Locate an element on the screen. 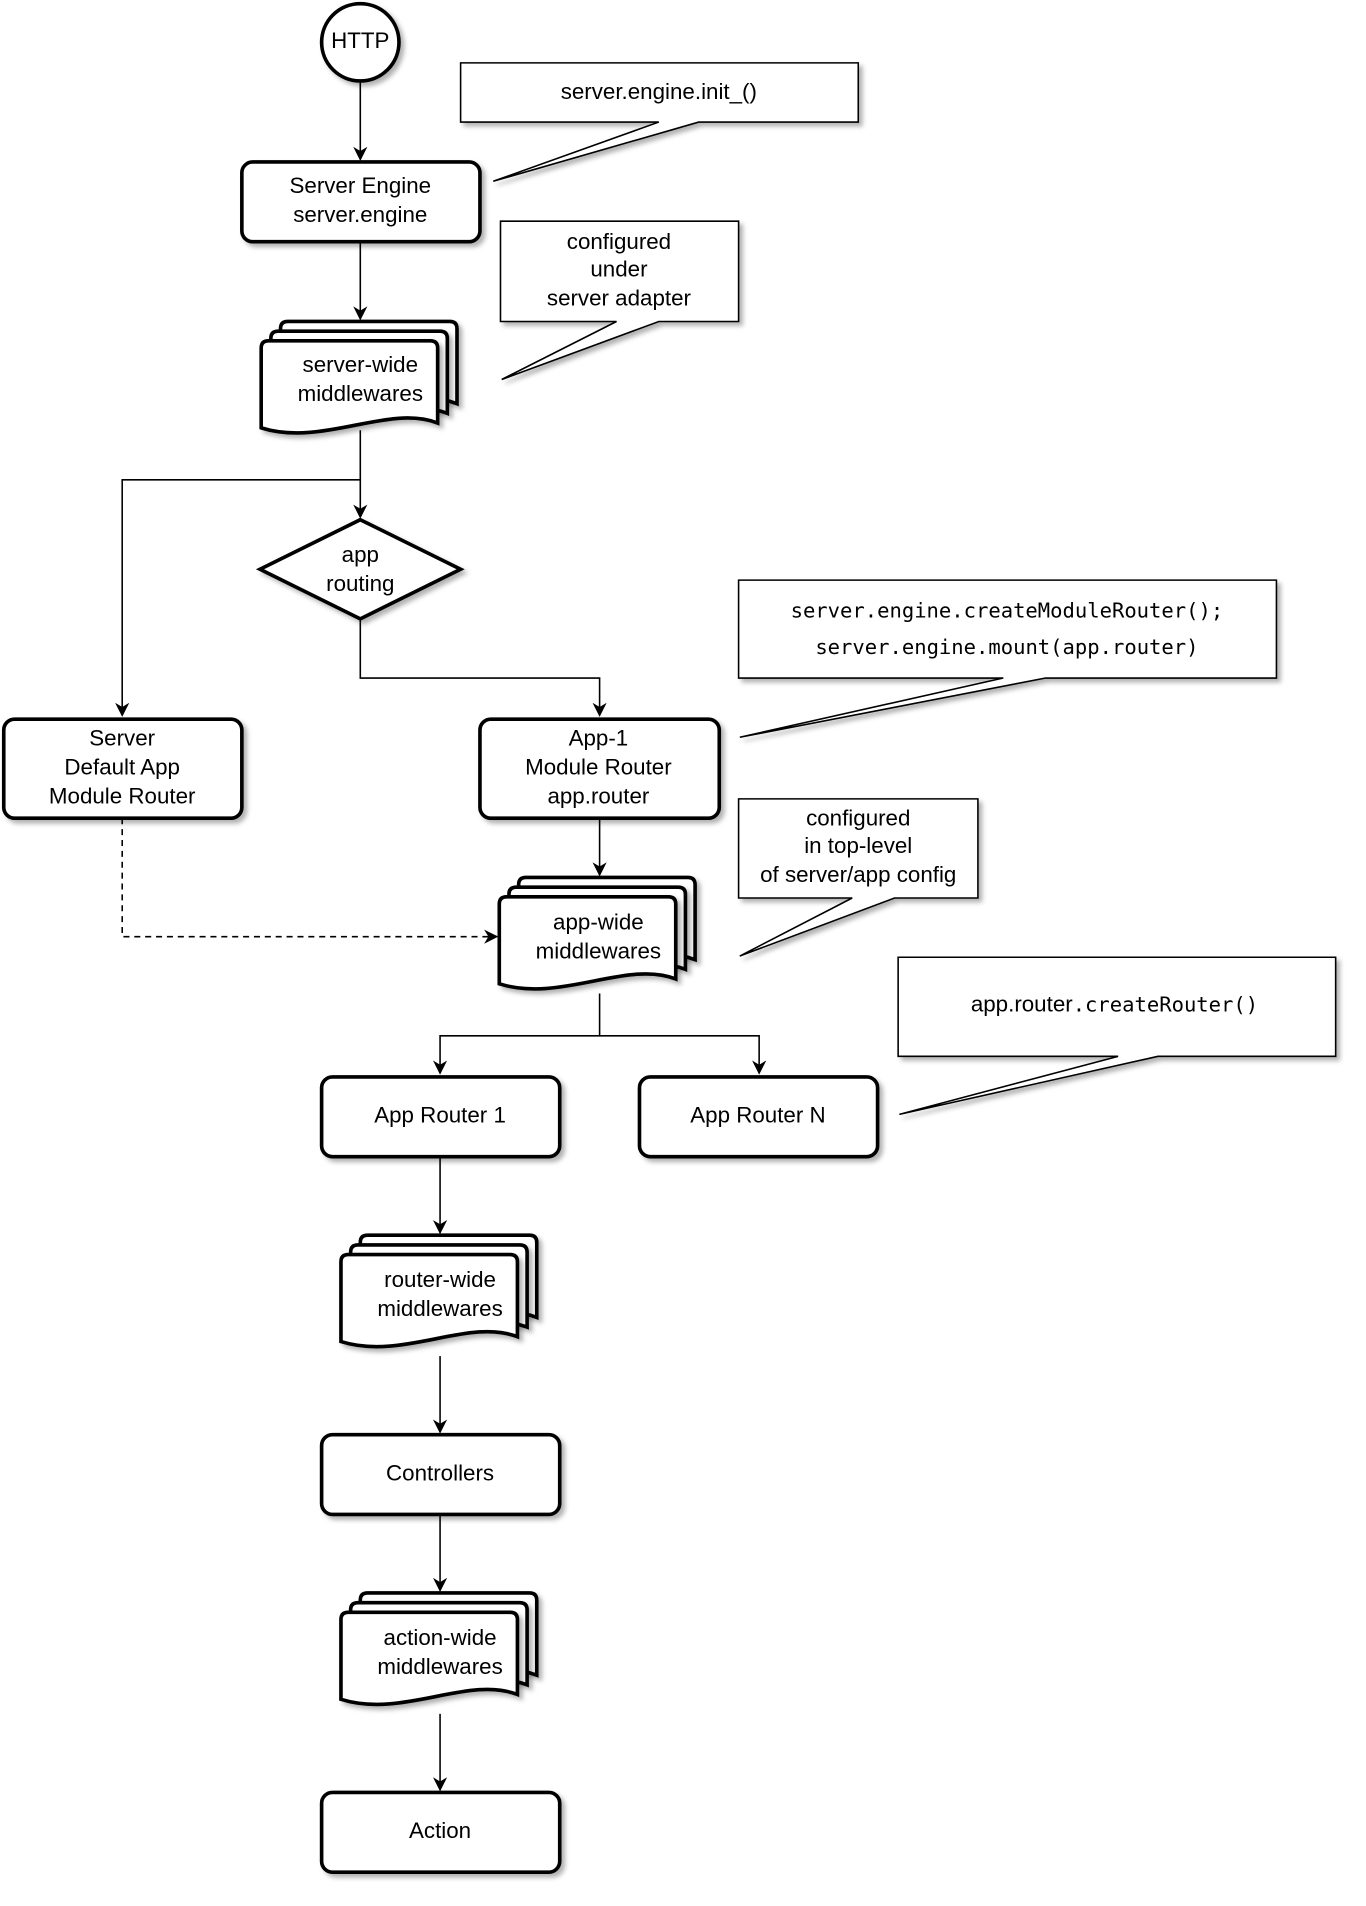 This screenshot has width=1366, height=1906. callout-server-adapter: configured under server adapter is located at coordinates (619, 300).